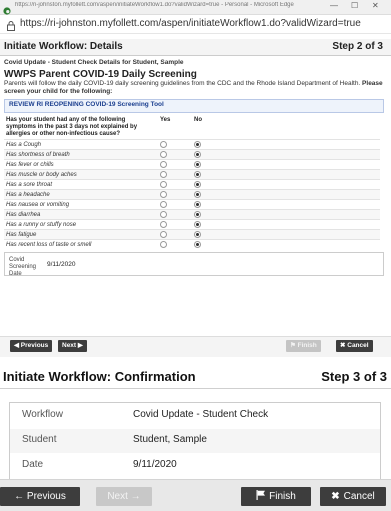  I want to click on cancel-button: ✖ Cancel, so click(353, 496).